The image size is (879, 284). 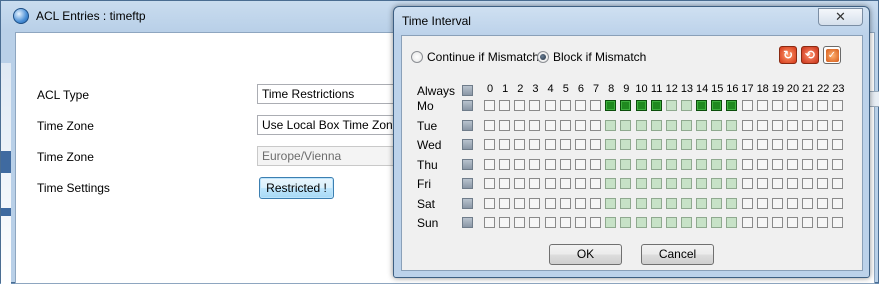 What do you see at coordinates (626, 89) in the screenshot?
I see `hour-label: 9` at bounding box center [626, 89].